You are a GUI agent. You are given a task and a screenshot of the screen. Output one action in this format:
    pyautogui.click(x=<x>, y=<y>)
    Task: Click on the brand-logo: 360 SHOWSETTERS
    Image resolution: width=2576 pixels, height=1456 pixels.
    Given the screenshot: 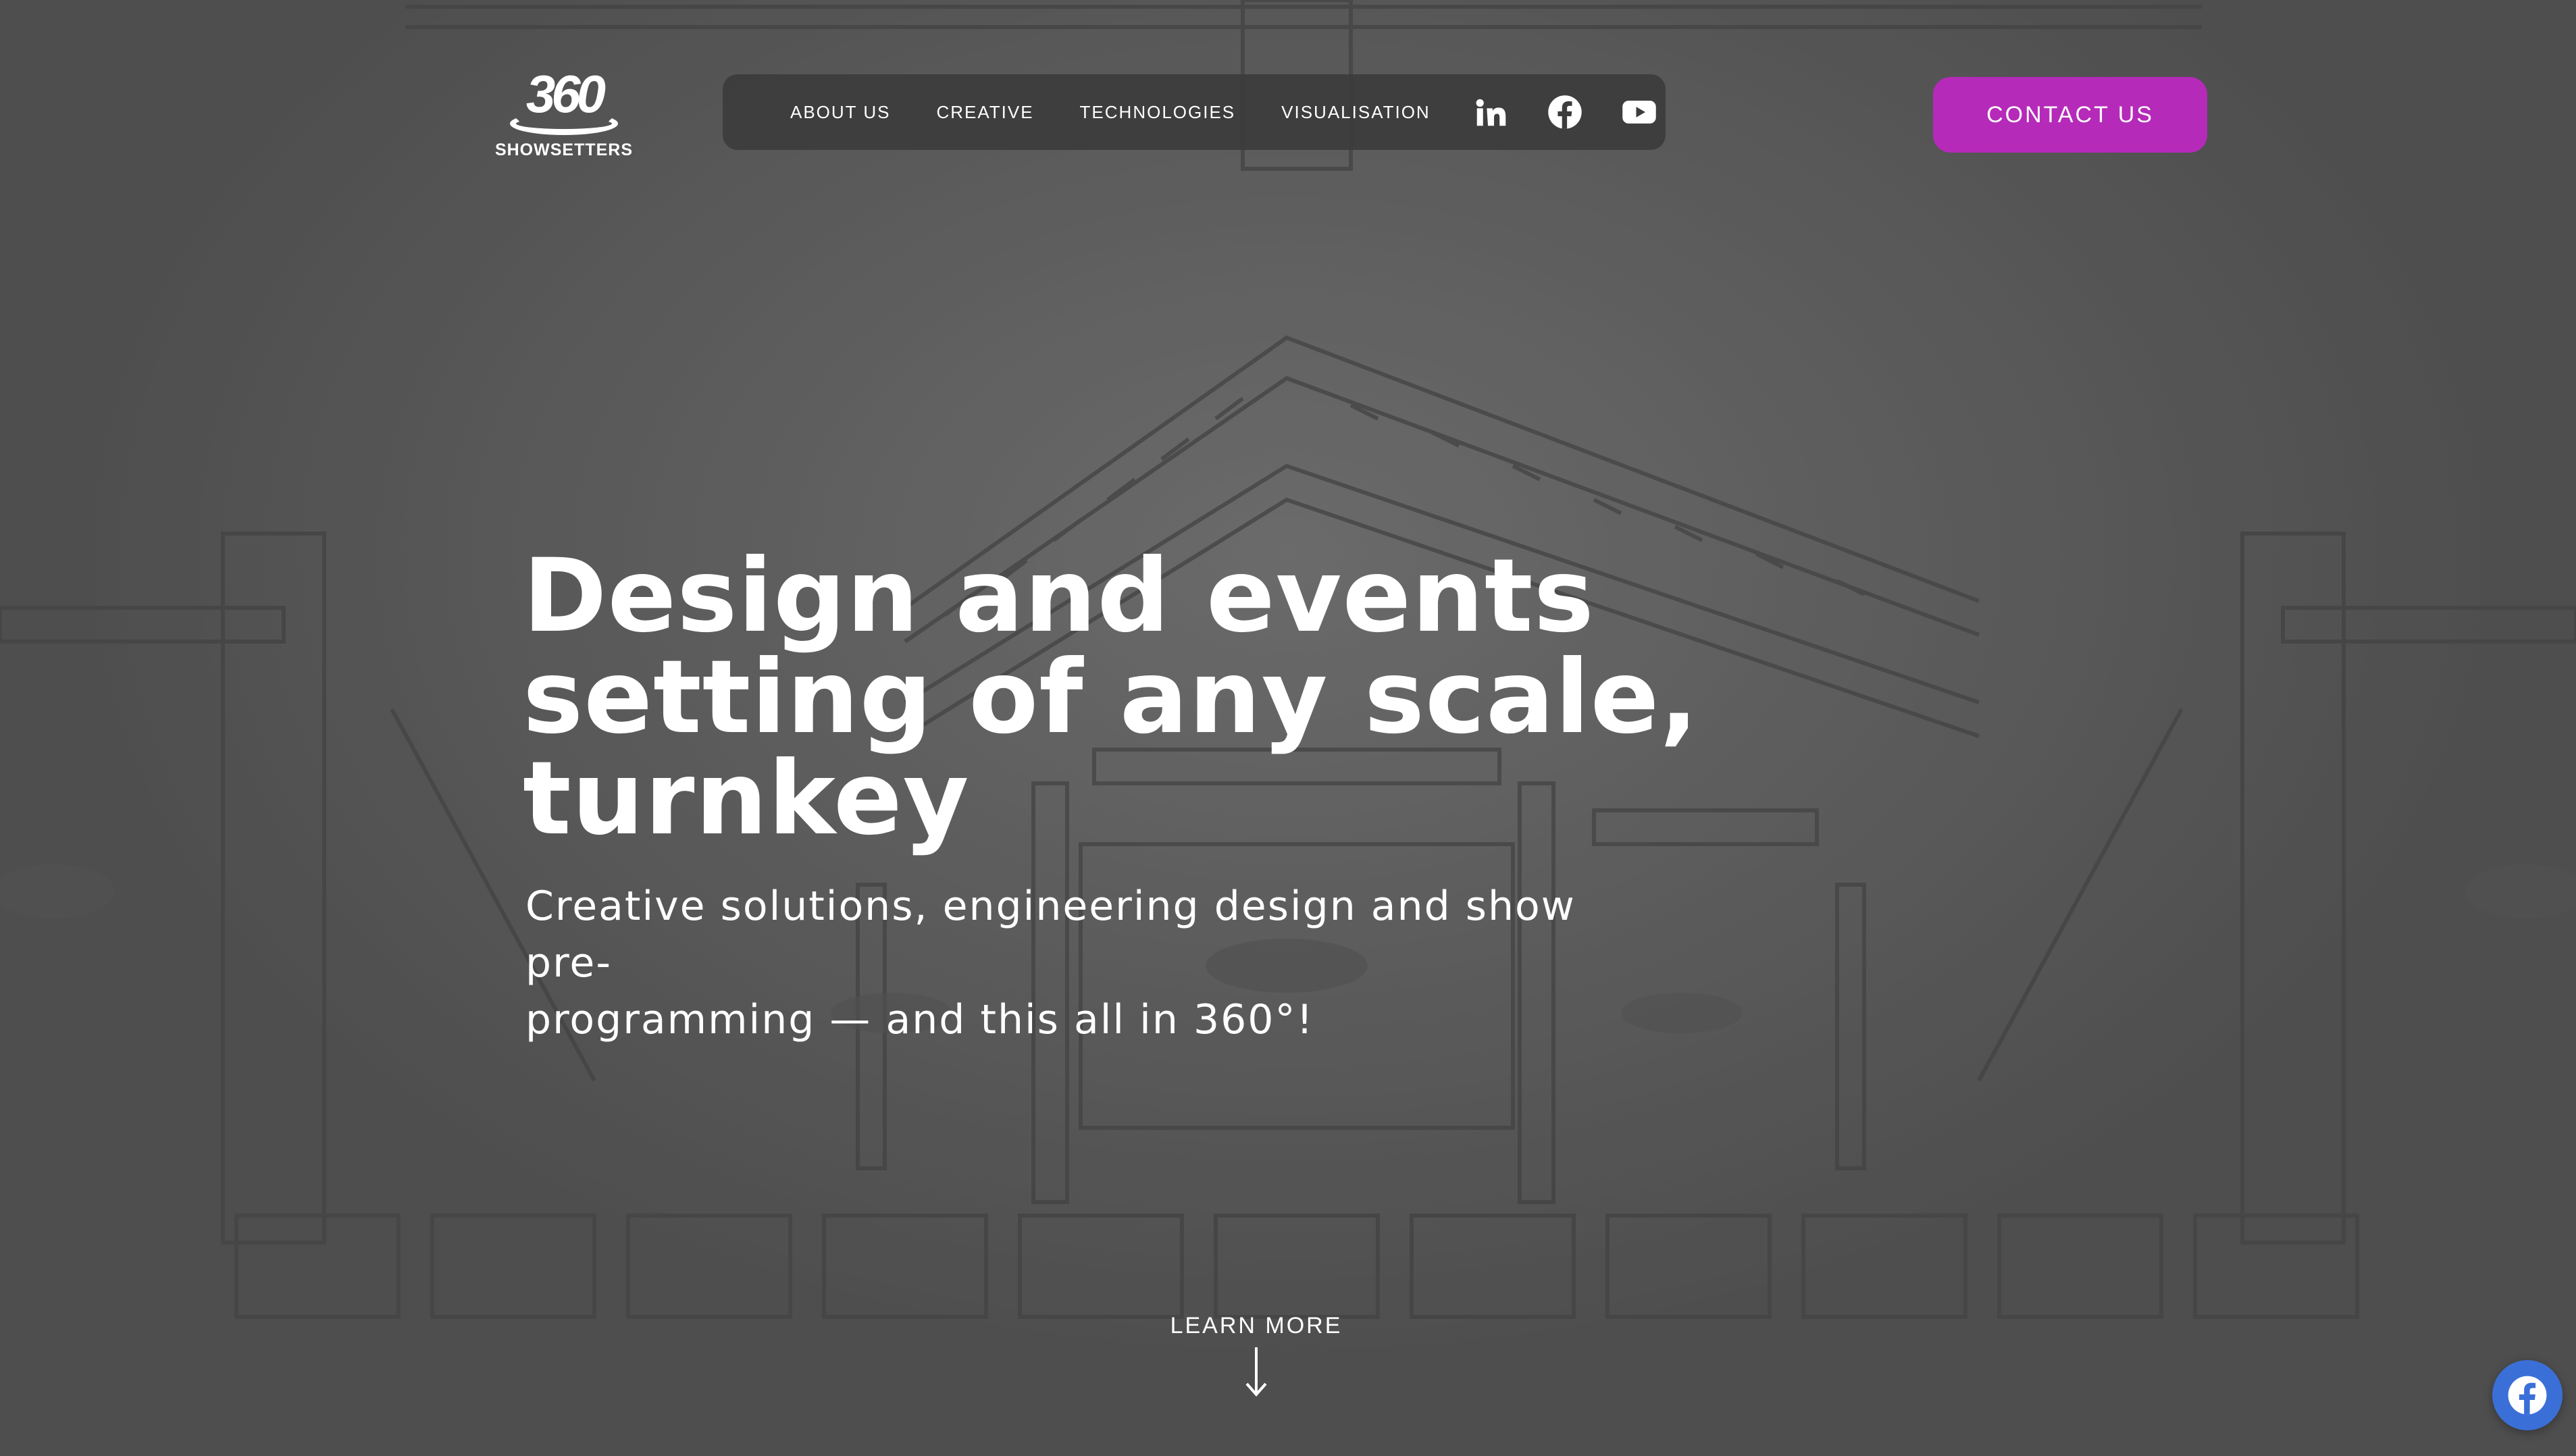 What is the action you would take?
    pyautogui.click(x=564, y=111)
    